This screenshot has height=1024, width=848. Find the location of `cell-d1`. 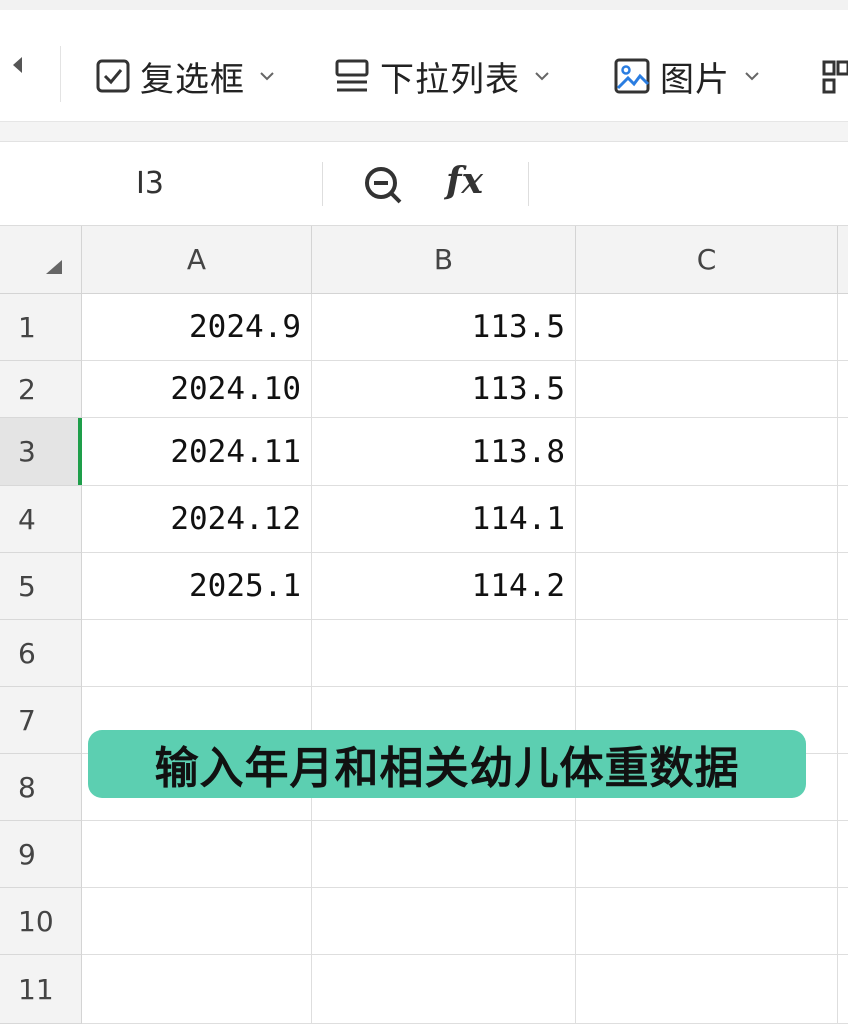

cell-d1 is located at coordinates (843, 327).